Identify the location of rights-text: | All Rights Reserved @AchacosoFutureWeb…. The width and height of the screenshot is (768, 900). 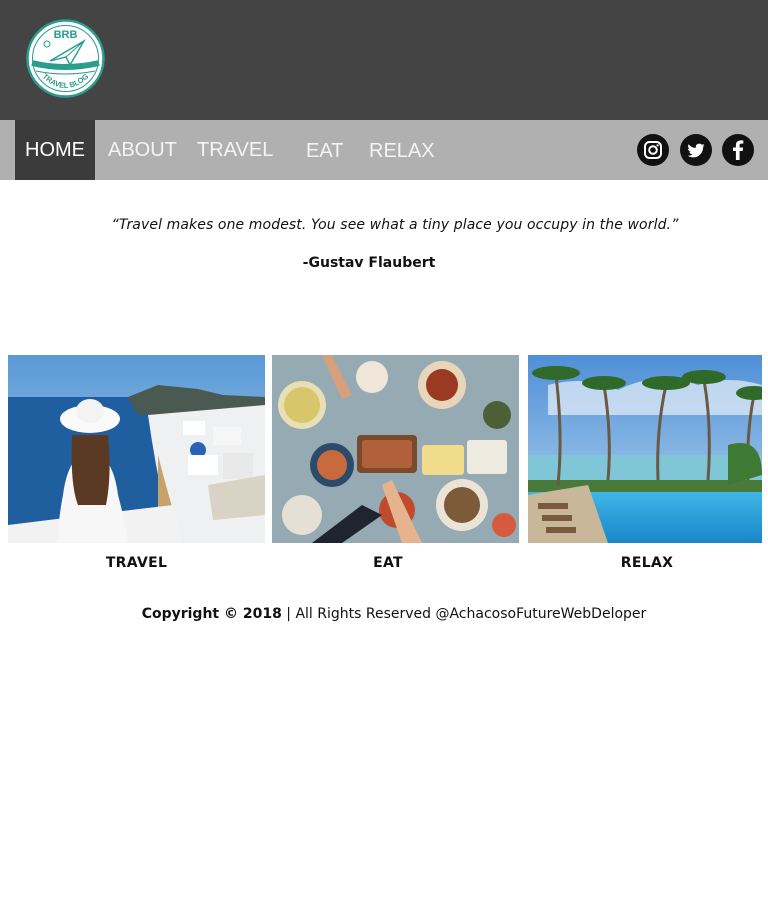
(464, 614).